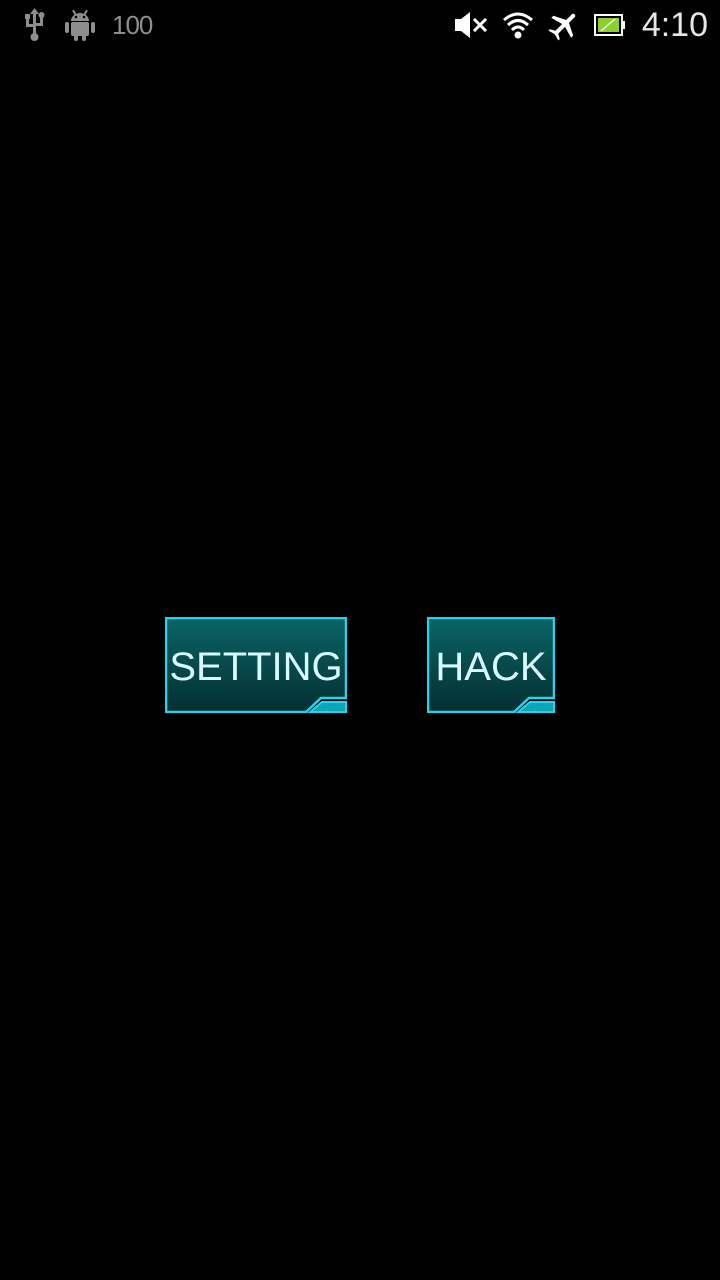 This screenshot has height=1280, width=720. What do you see at coordinates (35, 25) in the screenshot?
I see `usb-icon` at bounding box center [35, 25].